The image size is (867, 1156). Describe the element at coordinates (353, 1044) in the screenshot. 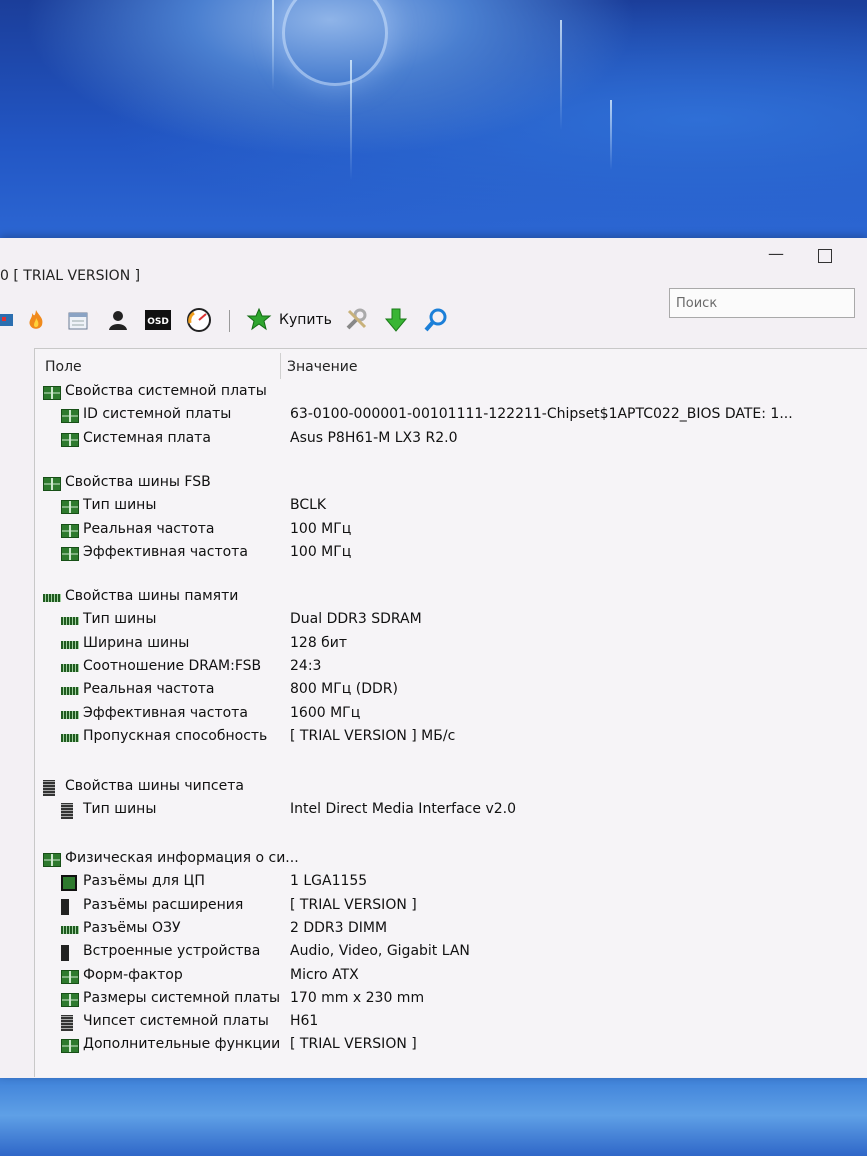

I see `property-value: [ TRIAL VERSION ]` at that location.